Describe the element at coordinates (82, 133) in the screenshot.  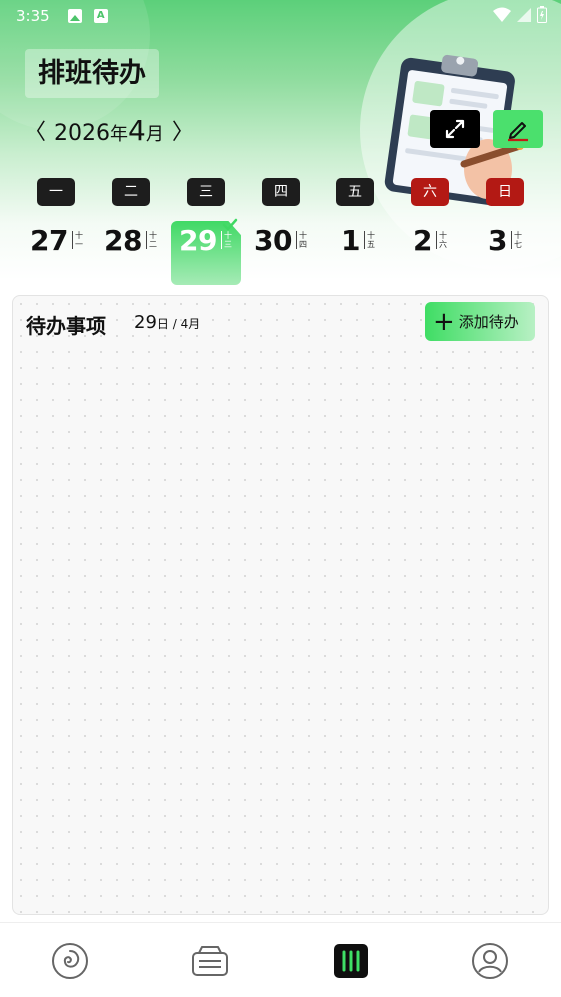
I see `year-value: 2026` at that location.